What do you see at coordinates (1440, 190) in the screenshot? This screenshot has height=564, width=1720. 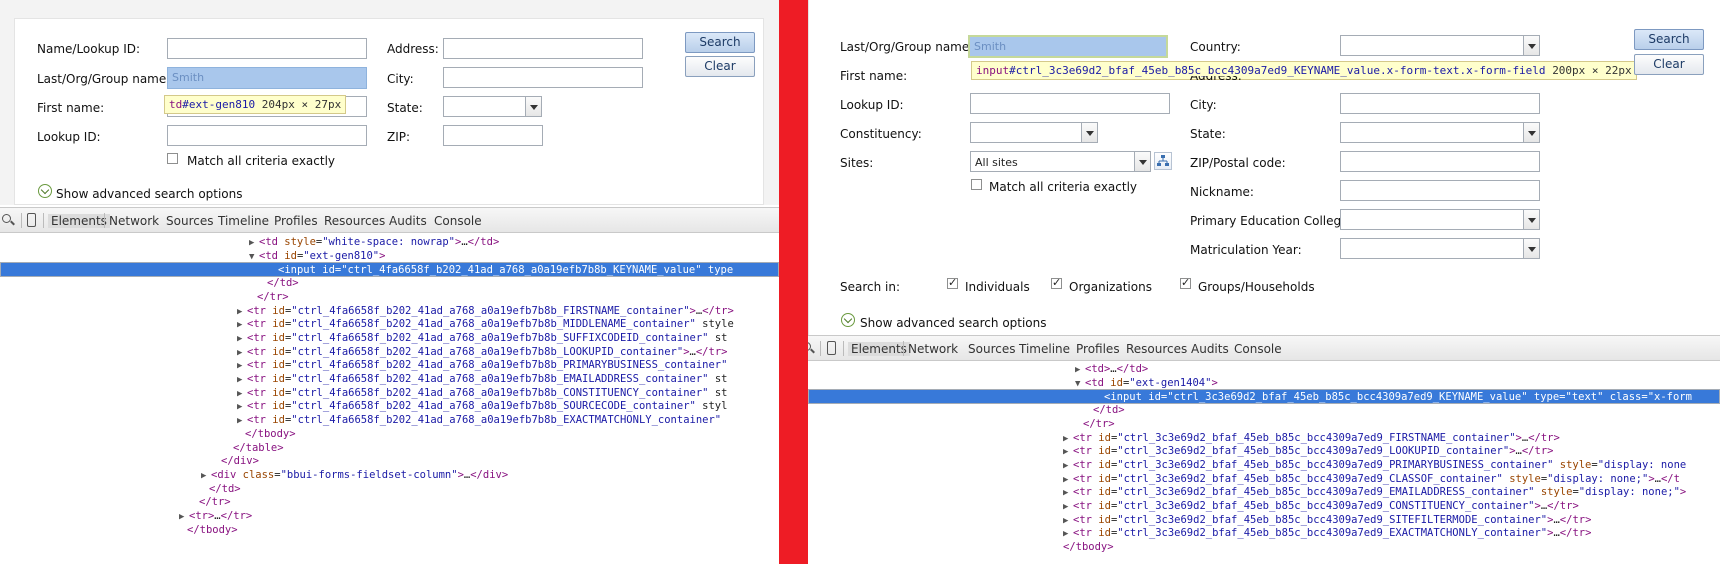 I see `nickname-input` at bounding box center [1440, 190].